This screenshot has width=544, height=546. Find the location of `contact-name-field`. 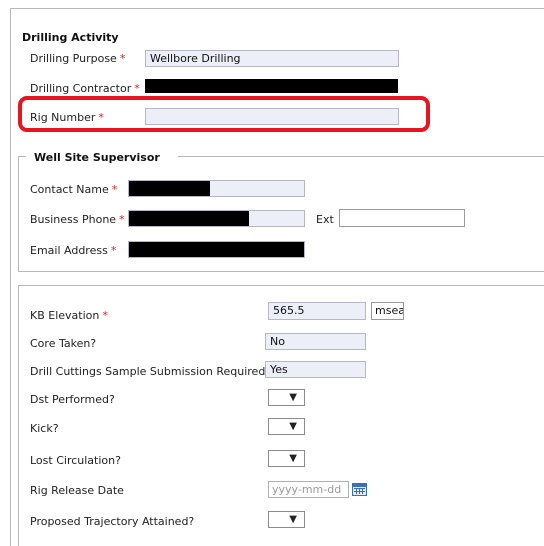

contact-name-field is located at coordinates (216, 188).